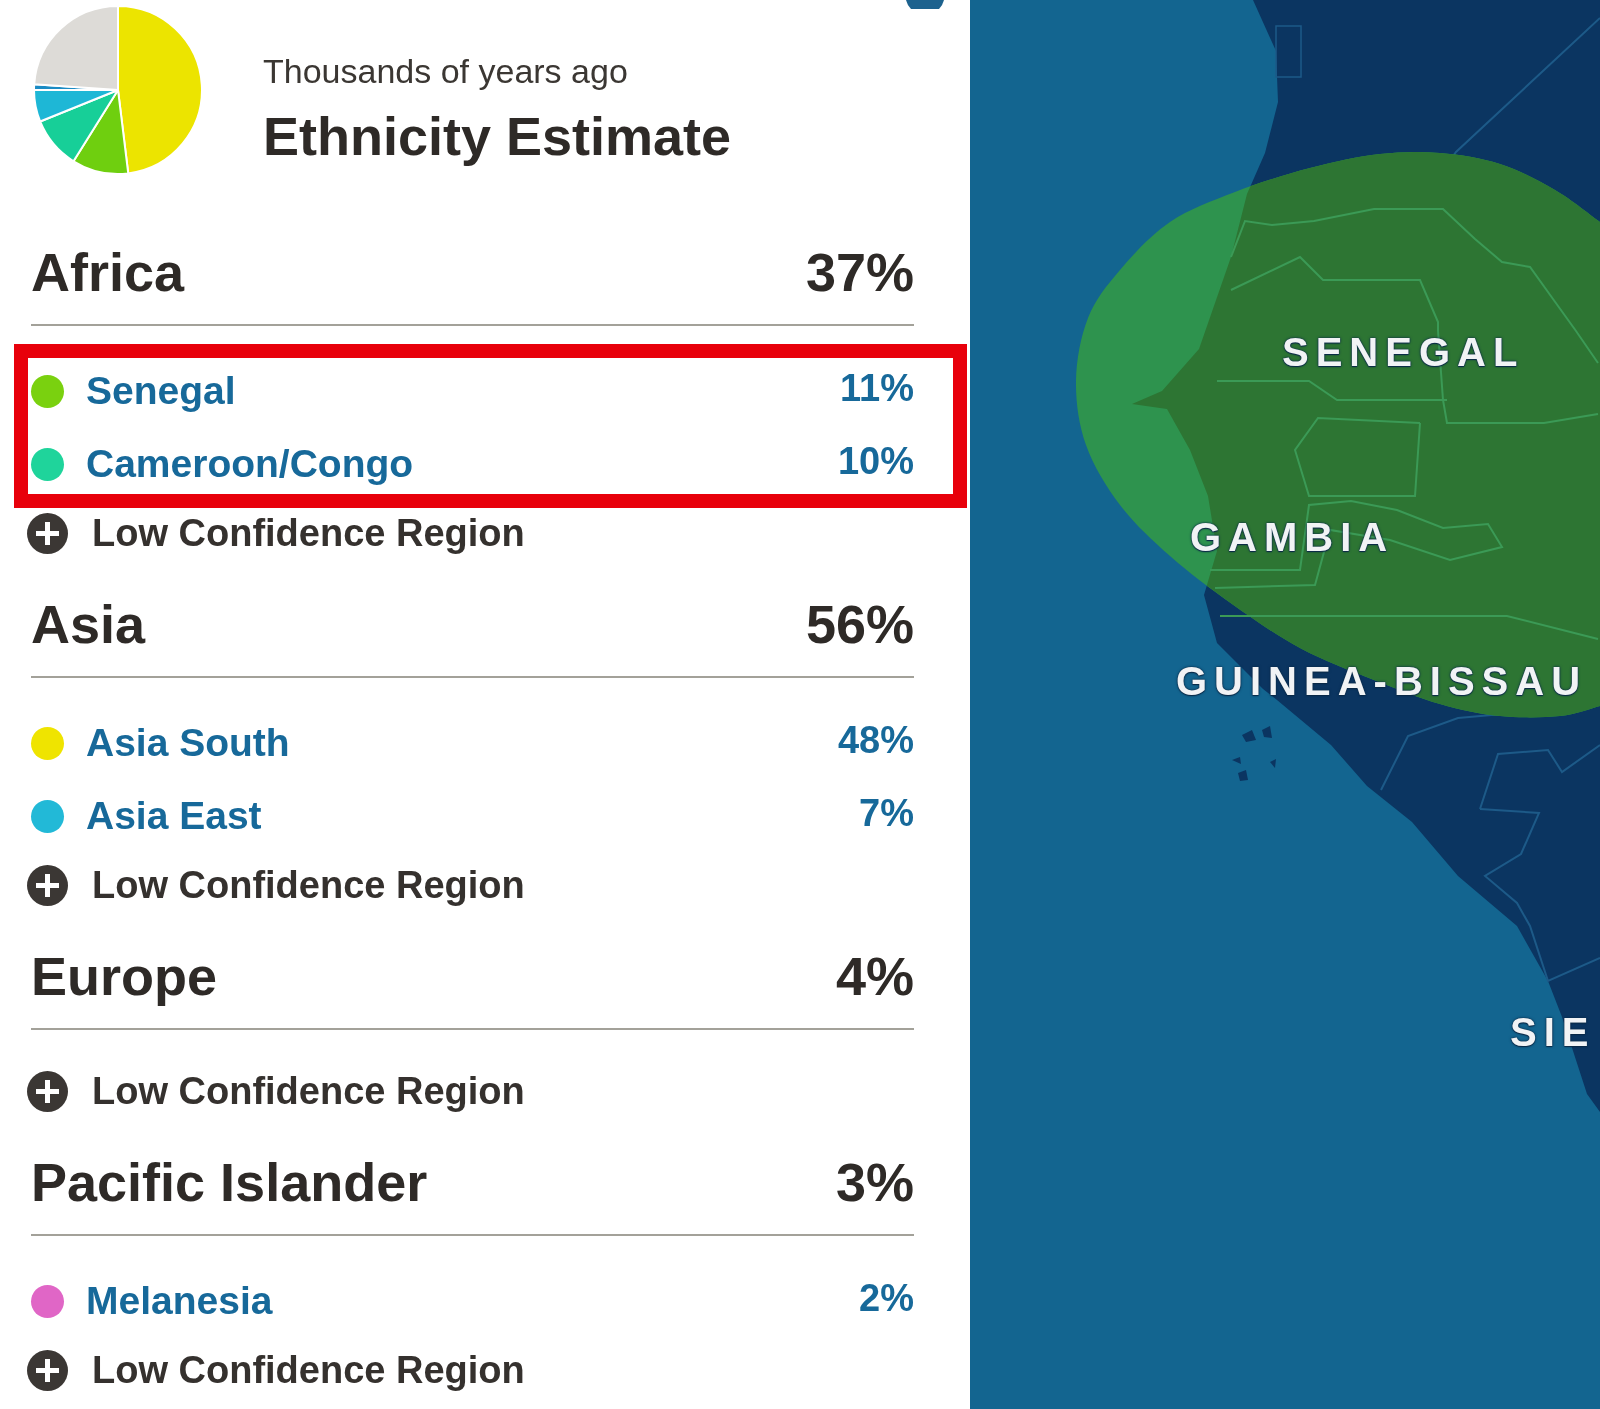 Image resolution: width=1600 pixels, height=1409 pixels. I want to click on page-title: Ethnicity Estimate, so click(497, 136).